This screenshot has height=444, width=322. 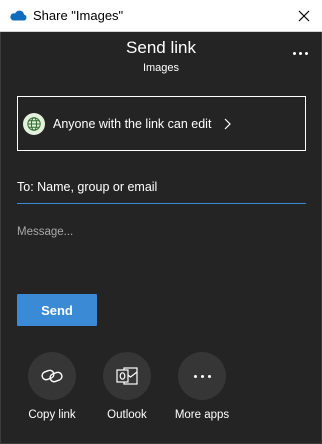 What do you see at coordinates (132, 123) in the screenshot?
I see `permission-label: Anyone with the link can edit` at bounding box center [132, 123].